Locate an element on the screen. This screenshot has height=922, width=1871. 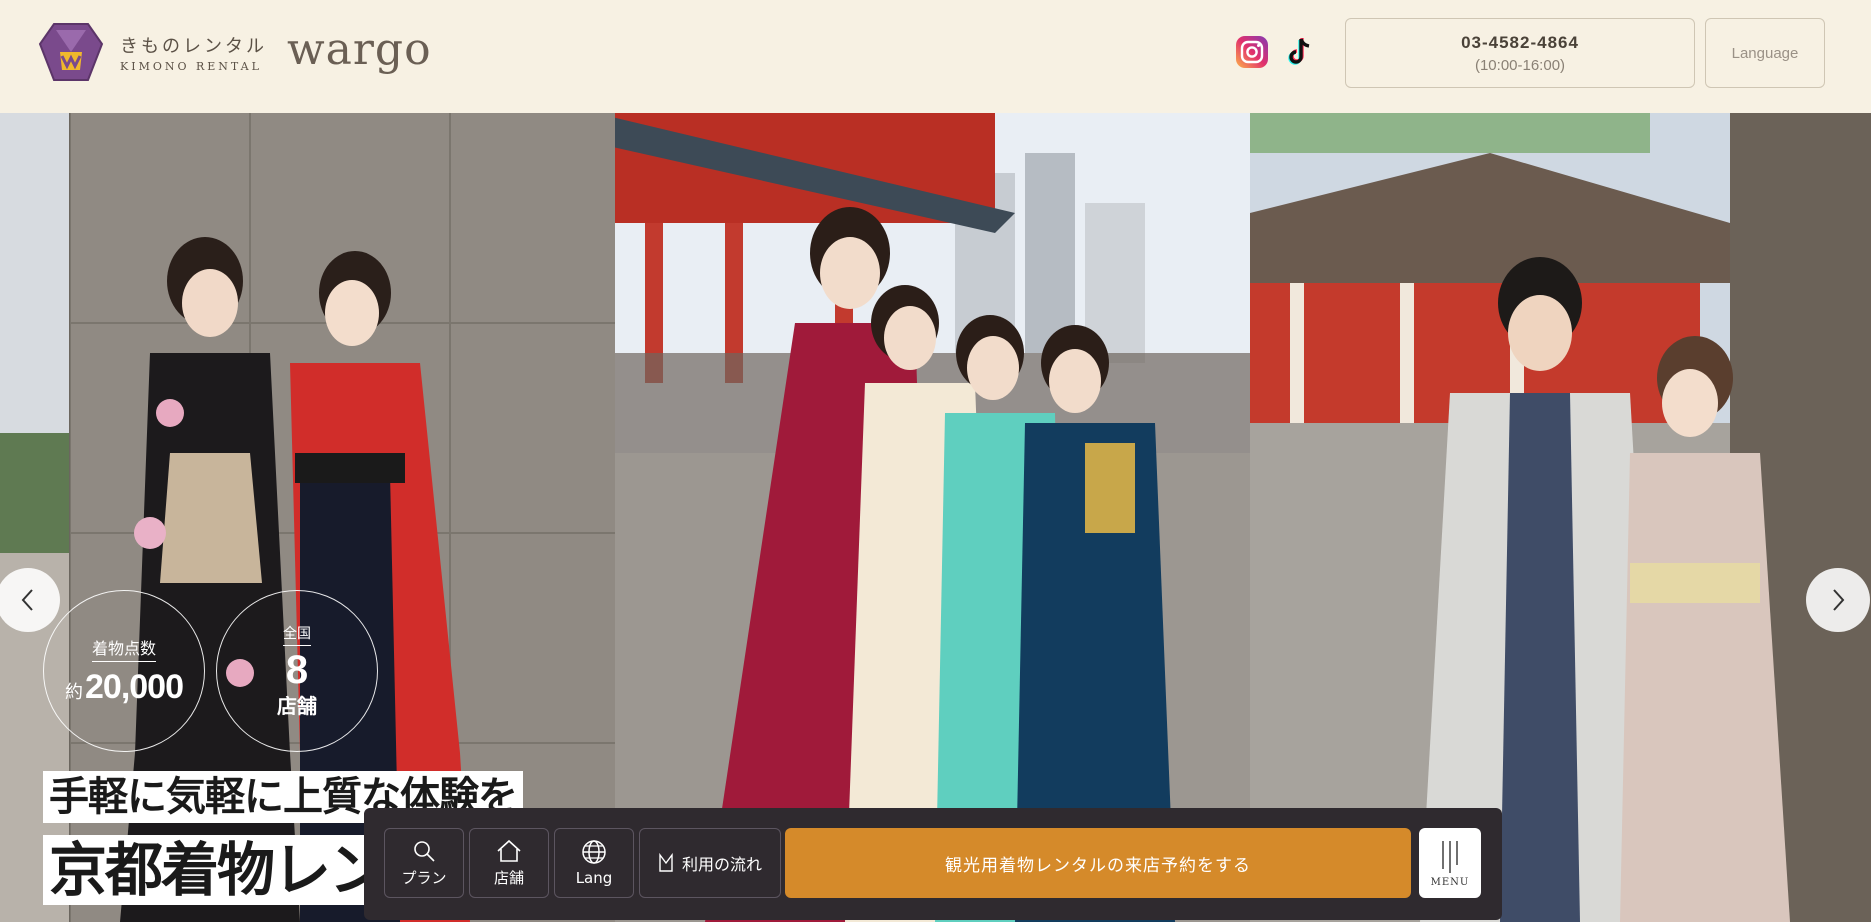
lang-button: Lang is located at coordinates (594, 863).